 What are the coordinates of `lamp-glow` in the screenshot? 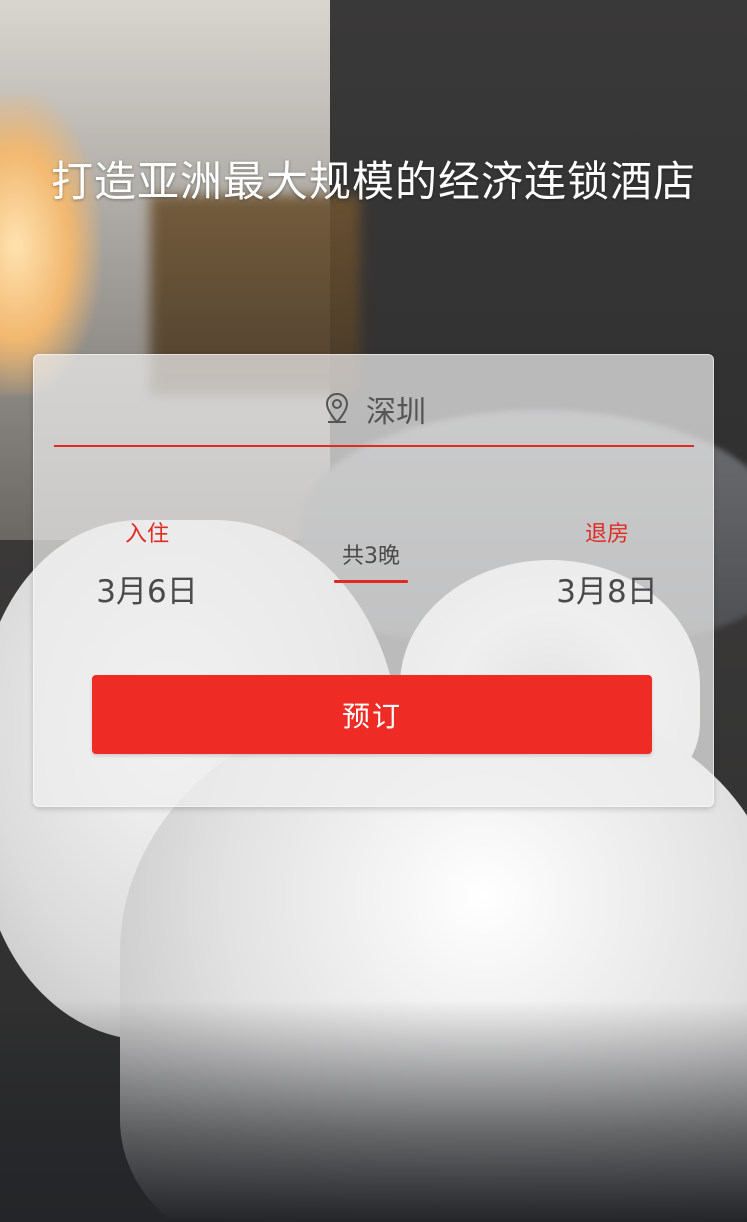 It's located at (50, 245).